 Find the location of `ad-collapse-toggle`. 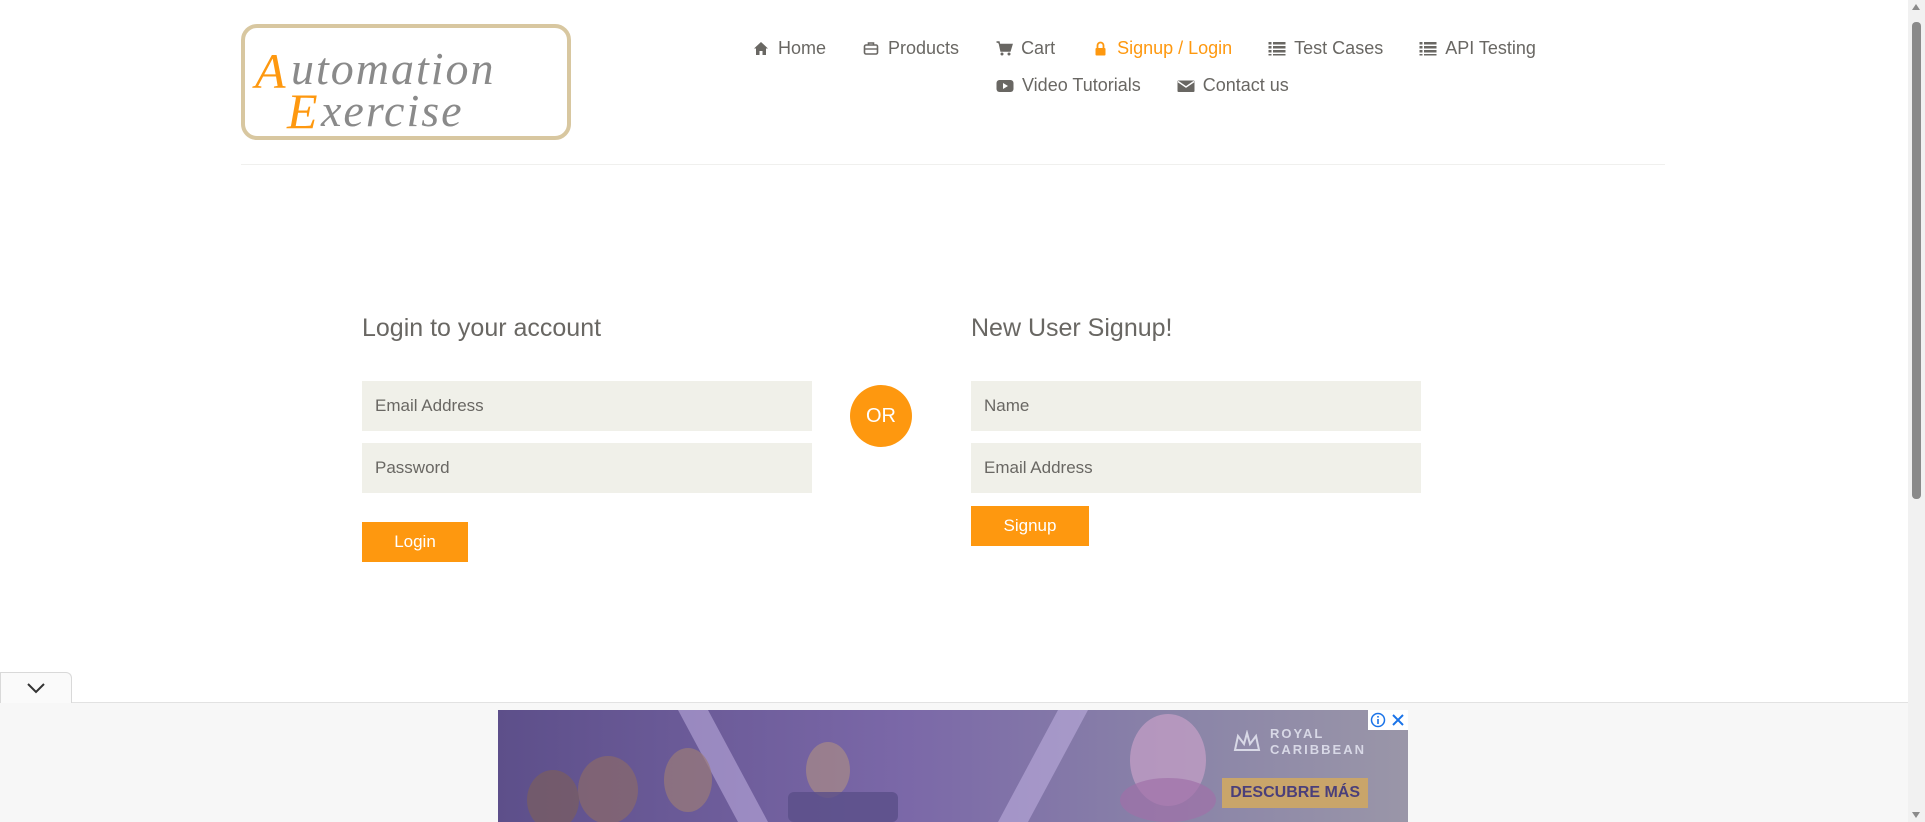

ad-collapse-toggle is located at coordinates (36, 687).